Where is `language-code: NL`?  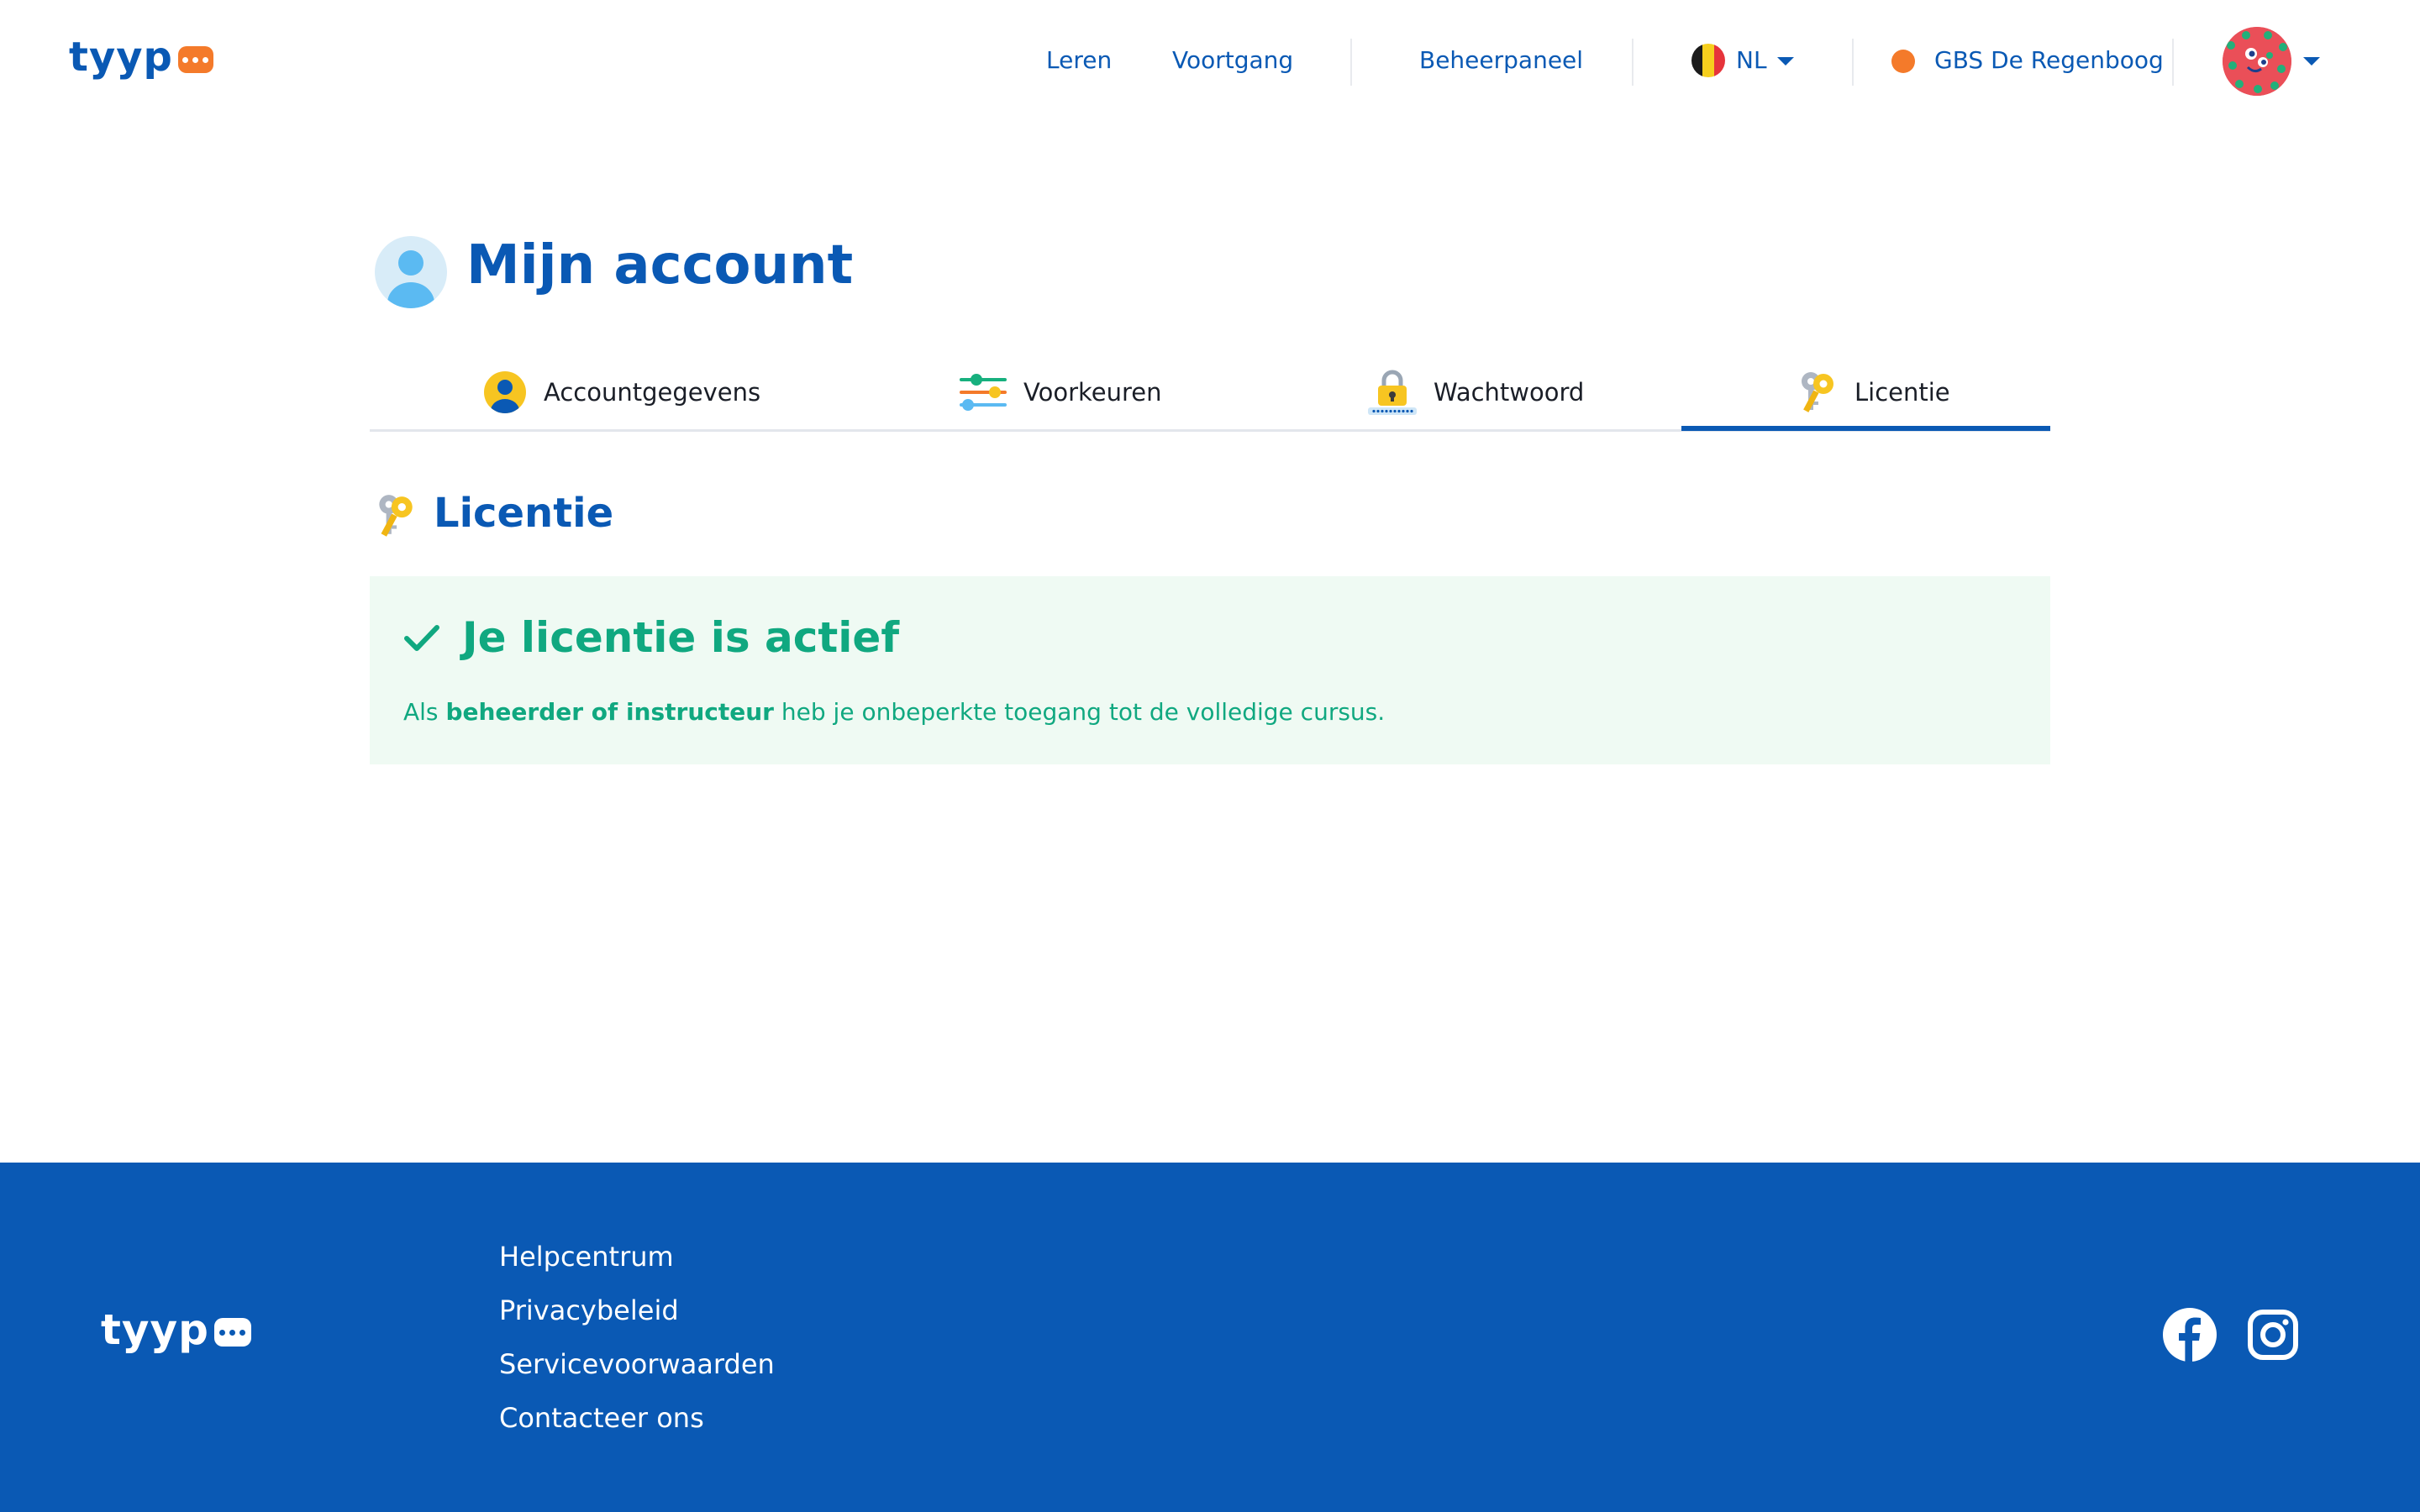
language-code: NL is located at coordinates (1751, 60).